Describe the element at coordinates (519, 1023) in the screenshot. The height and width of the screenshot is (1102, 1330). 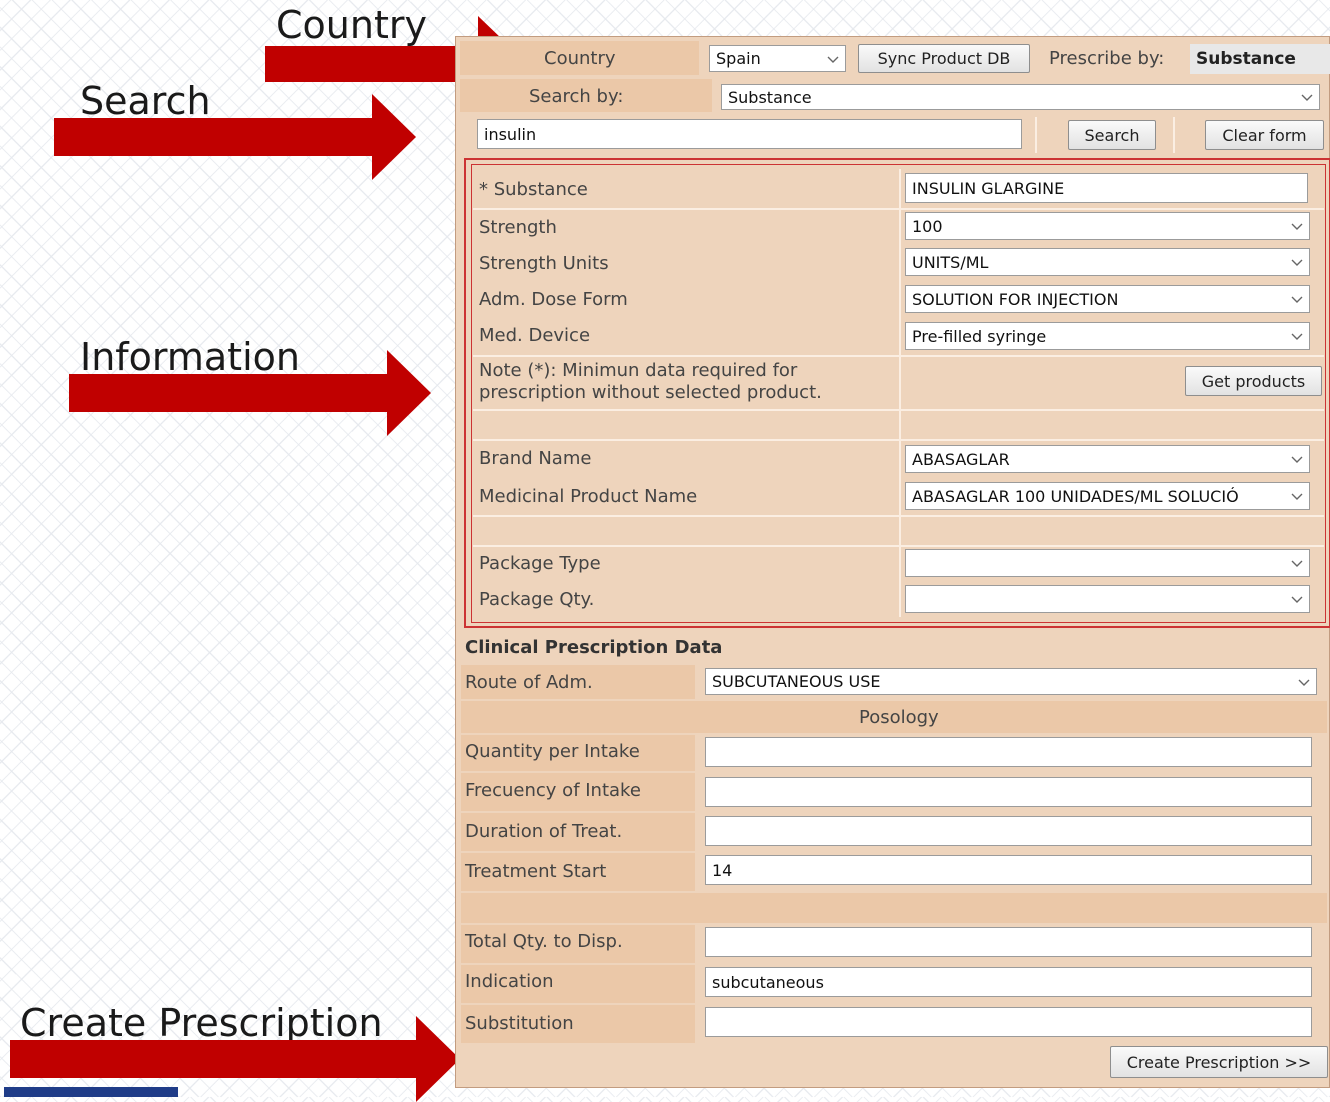
I see `substitution-label: Substitution` at that location.